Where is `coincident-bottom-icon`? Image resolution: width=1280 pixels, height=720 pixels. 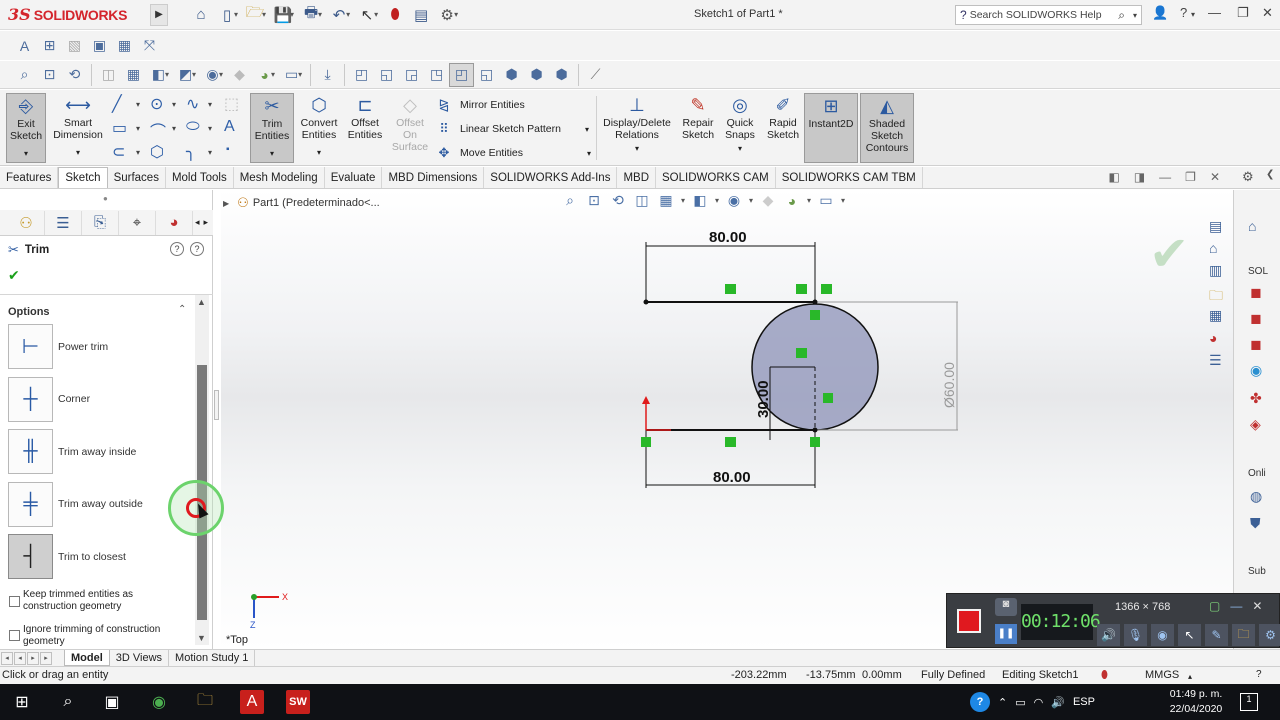
coincident-bottom-icon is located at coordinates (815, 442).